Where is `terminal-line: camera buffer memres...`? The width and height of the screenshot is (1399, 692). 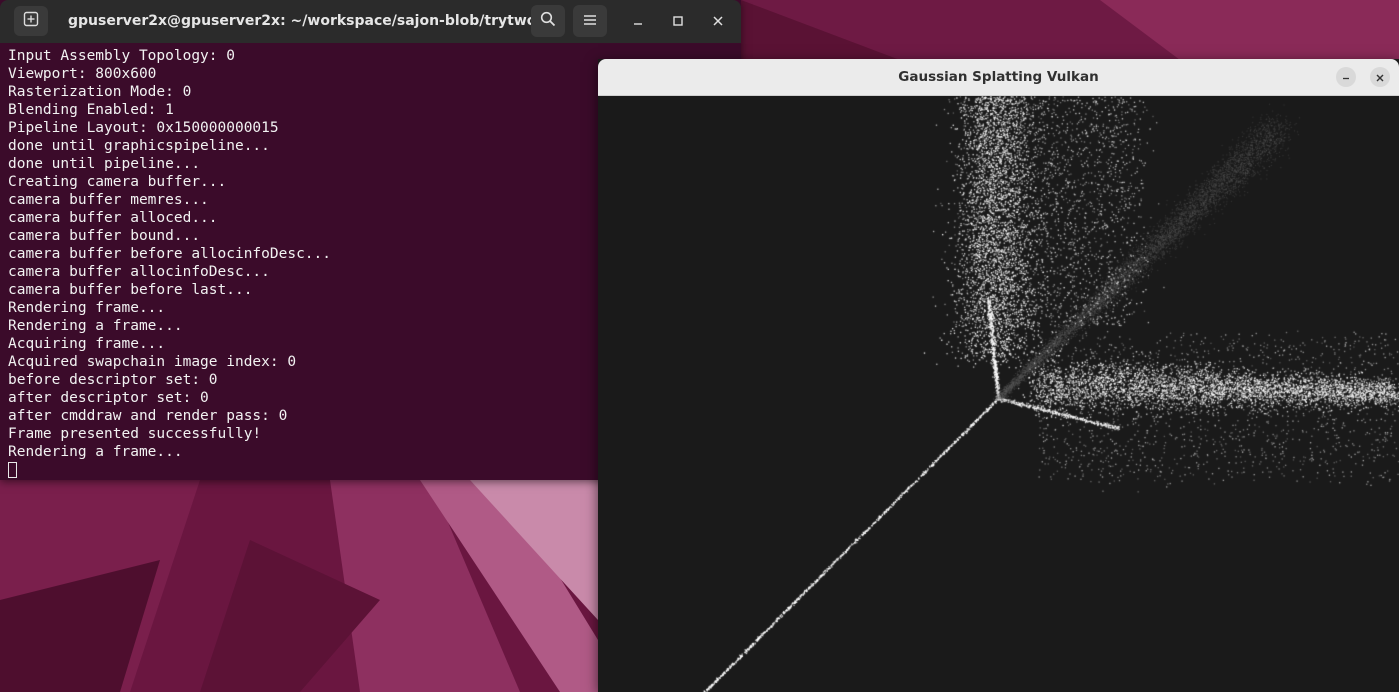 terminal-line: camera buffer memres... is located at coordinates (108, 200).